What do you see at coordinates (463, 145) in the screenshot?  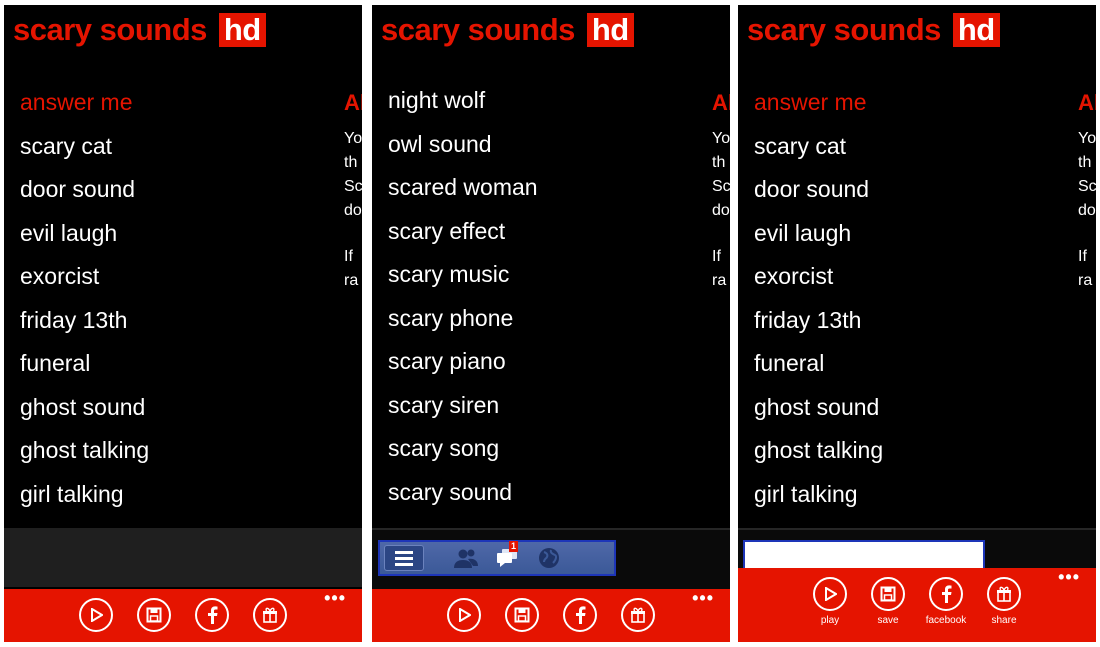 I see `sound-item: owl sound` at bounding box center [463, 145].